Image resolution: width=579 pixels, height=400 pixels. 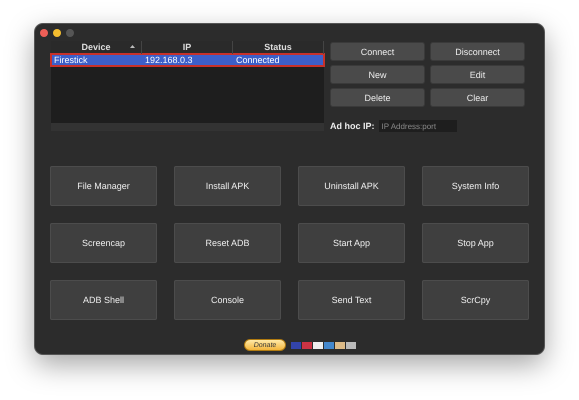 What do you see at coordinates (169, 60) in the screenshot?
I see `table-cell-text: 192.168.0.3` at bounding box center [169, 60].